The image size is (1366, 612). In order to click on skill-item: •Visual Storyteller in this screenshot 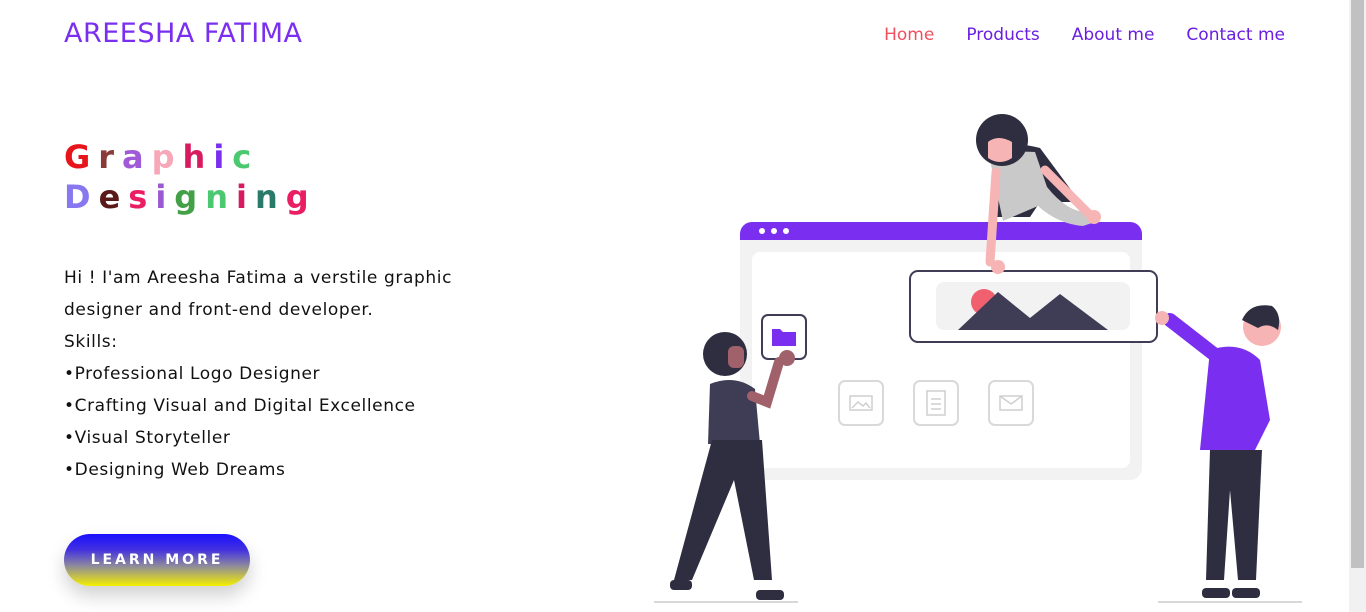, I will do `click(147, 438)`.